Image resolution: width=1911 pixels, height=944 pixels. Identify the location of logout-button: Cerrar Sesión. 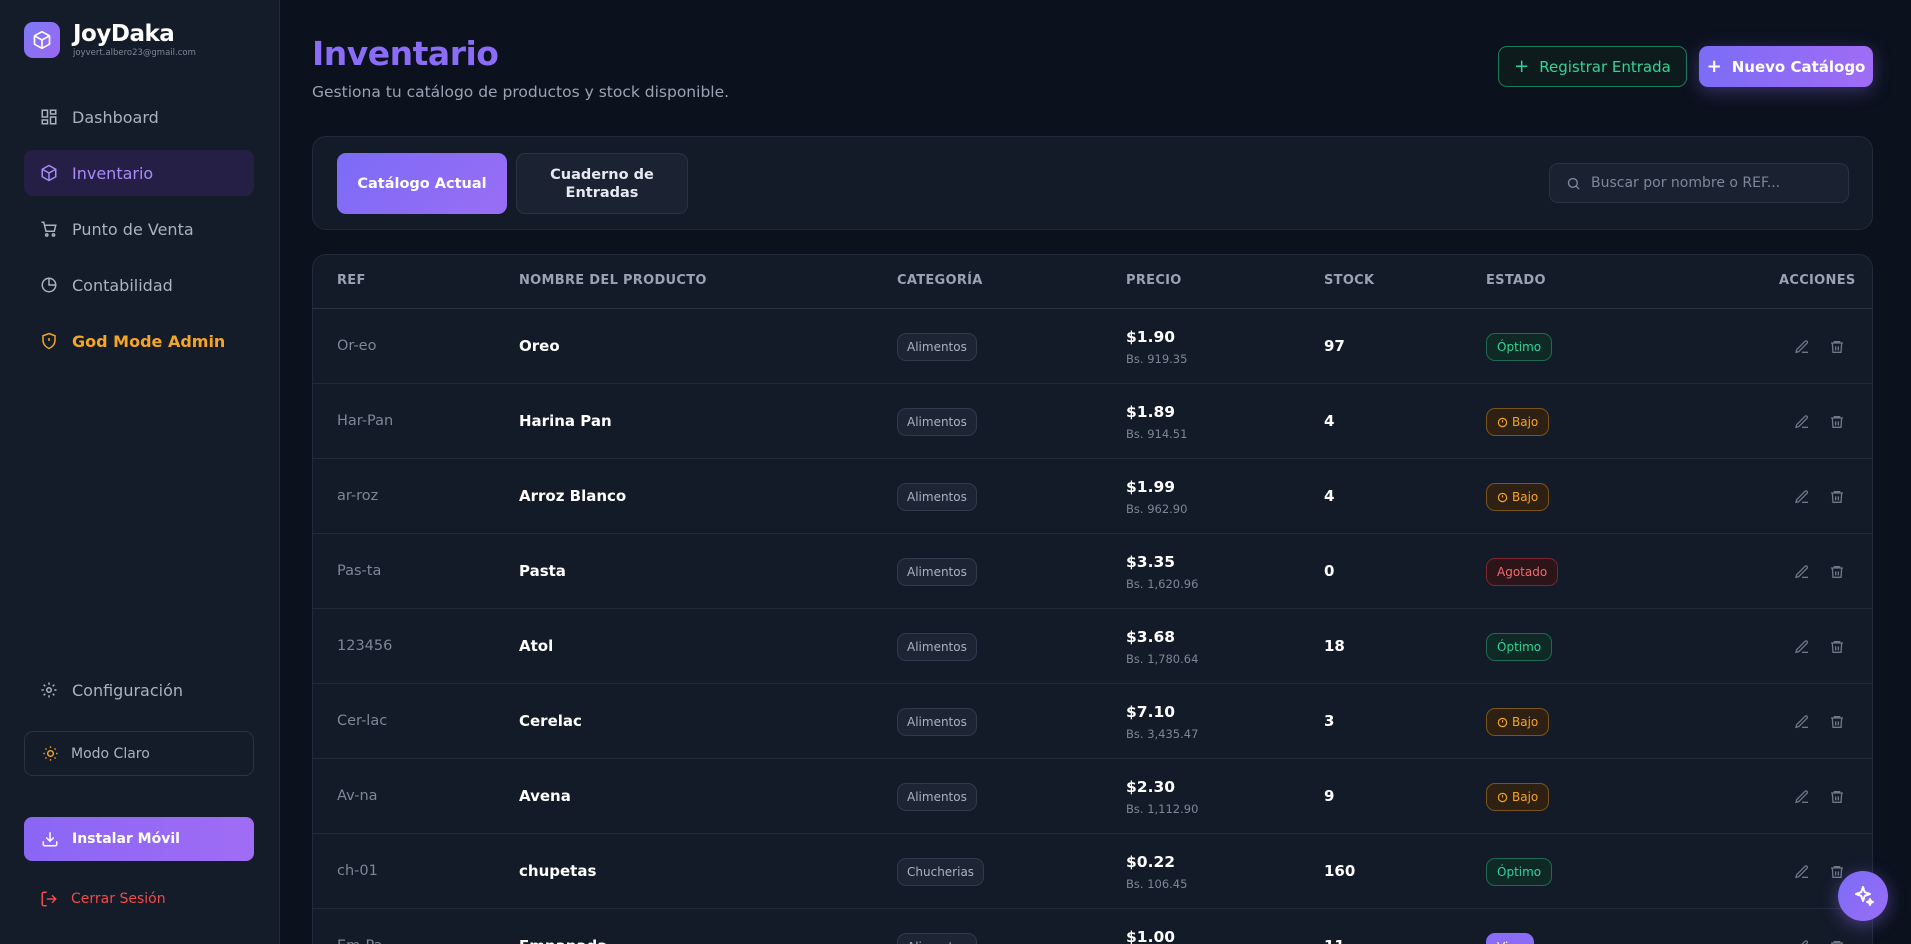
(139, 899).